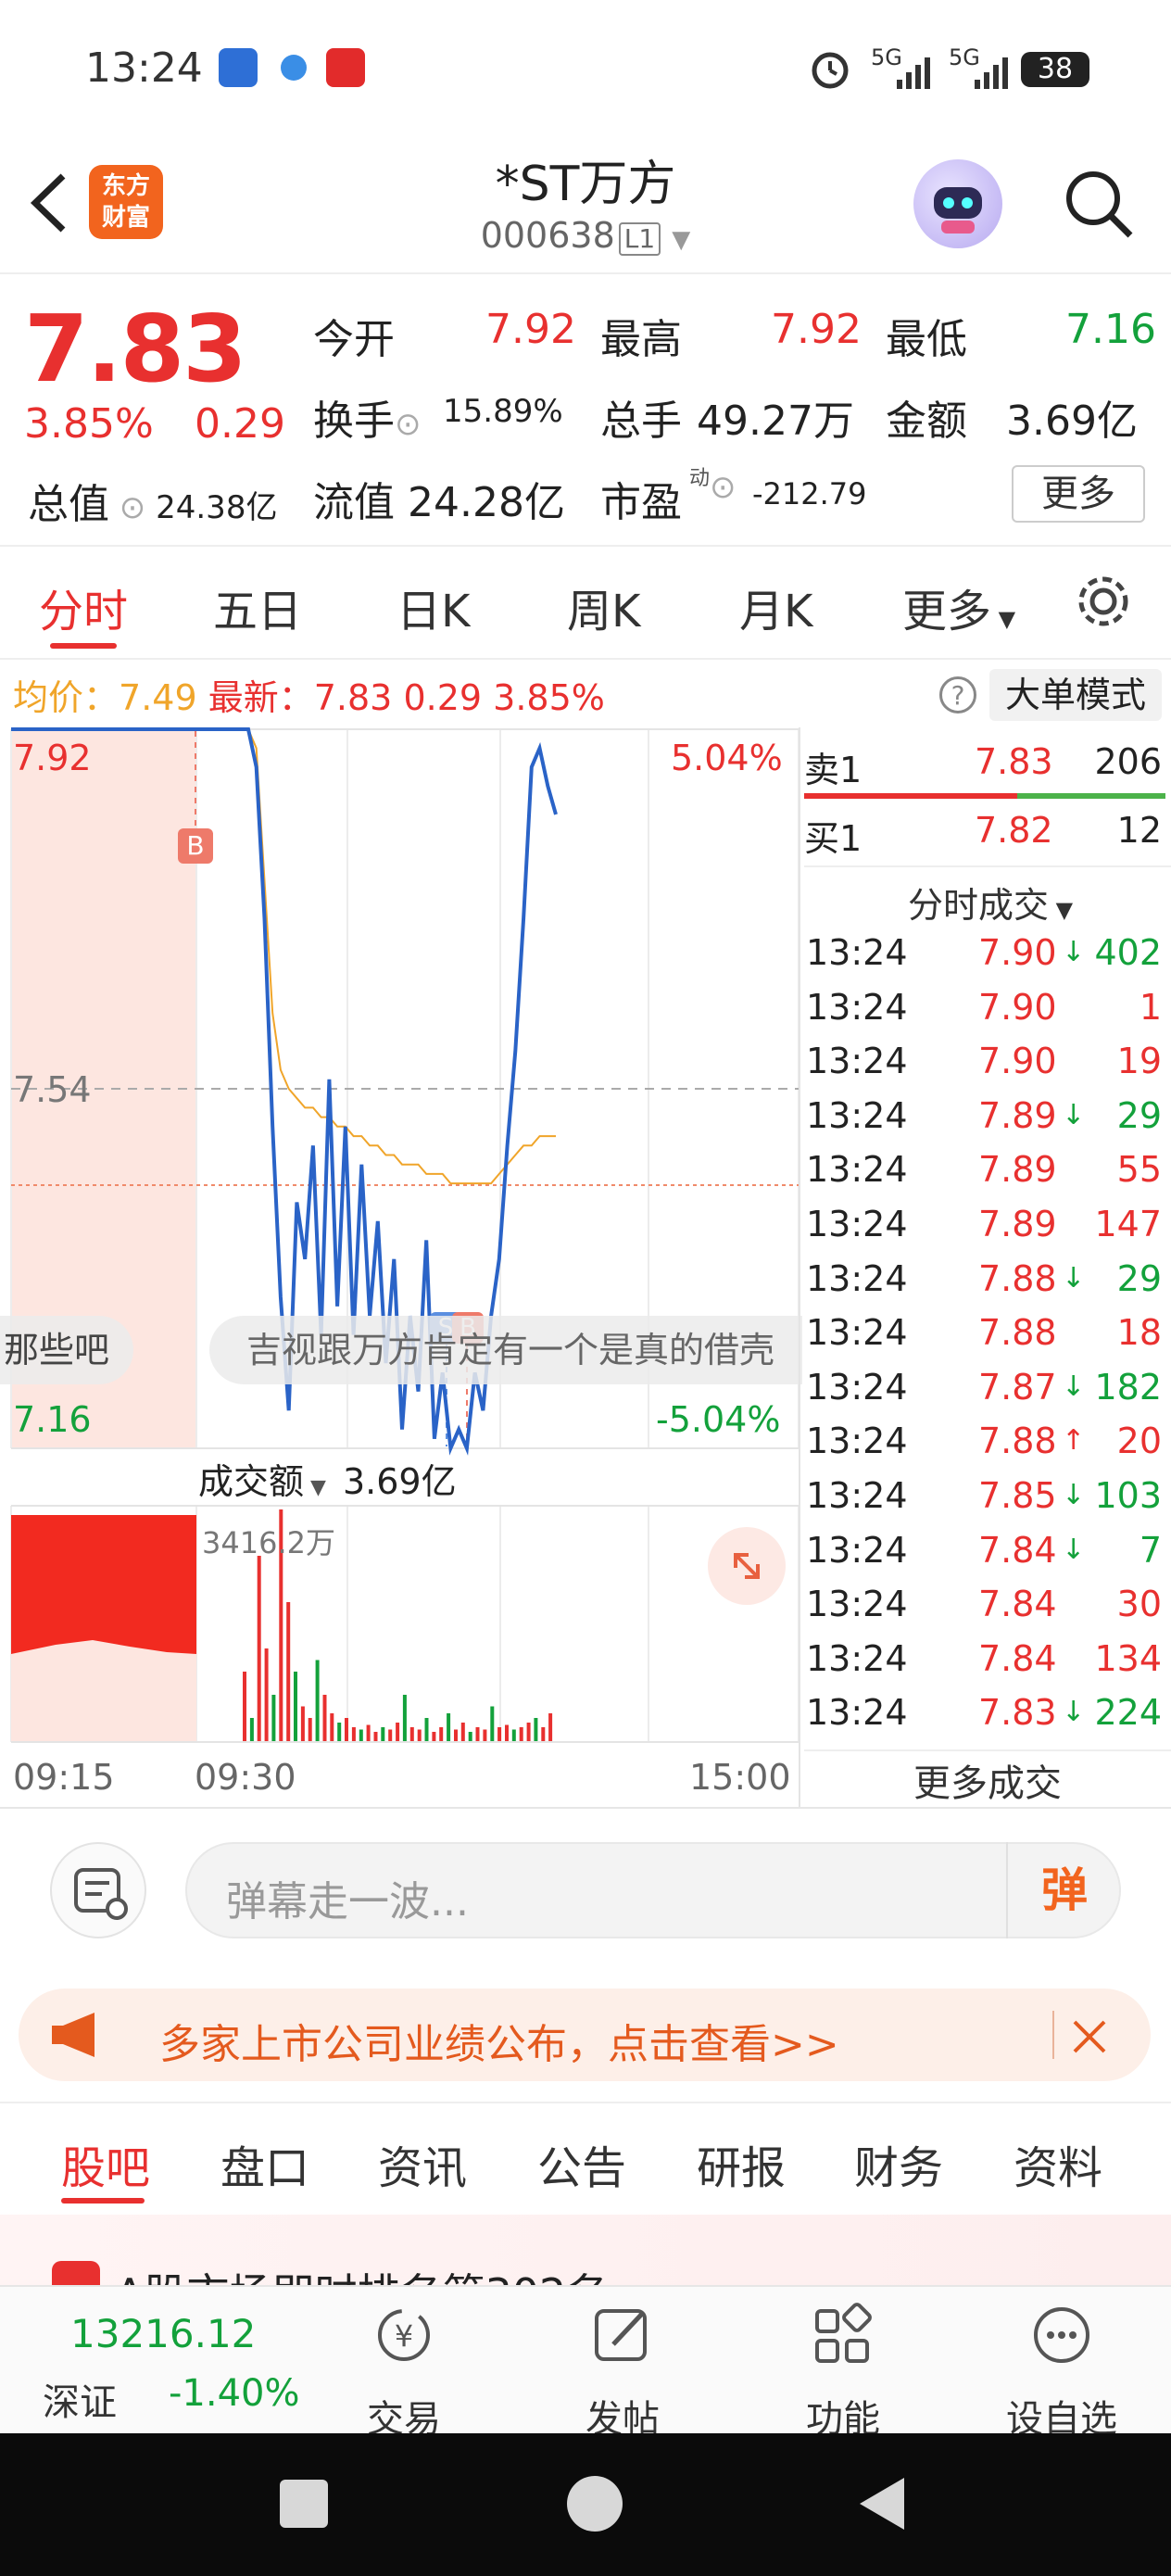  What do you see at coordinates (1099, 204) in the screenshot?
I see `search-icon` at bounding box center [1099, 204].